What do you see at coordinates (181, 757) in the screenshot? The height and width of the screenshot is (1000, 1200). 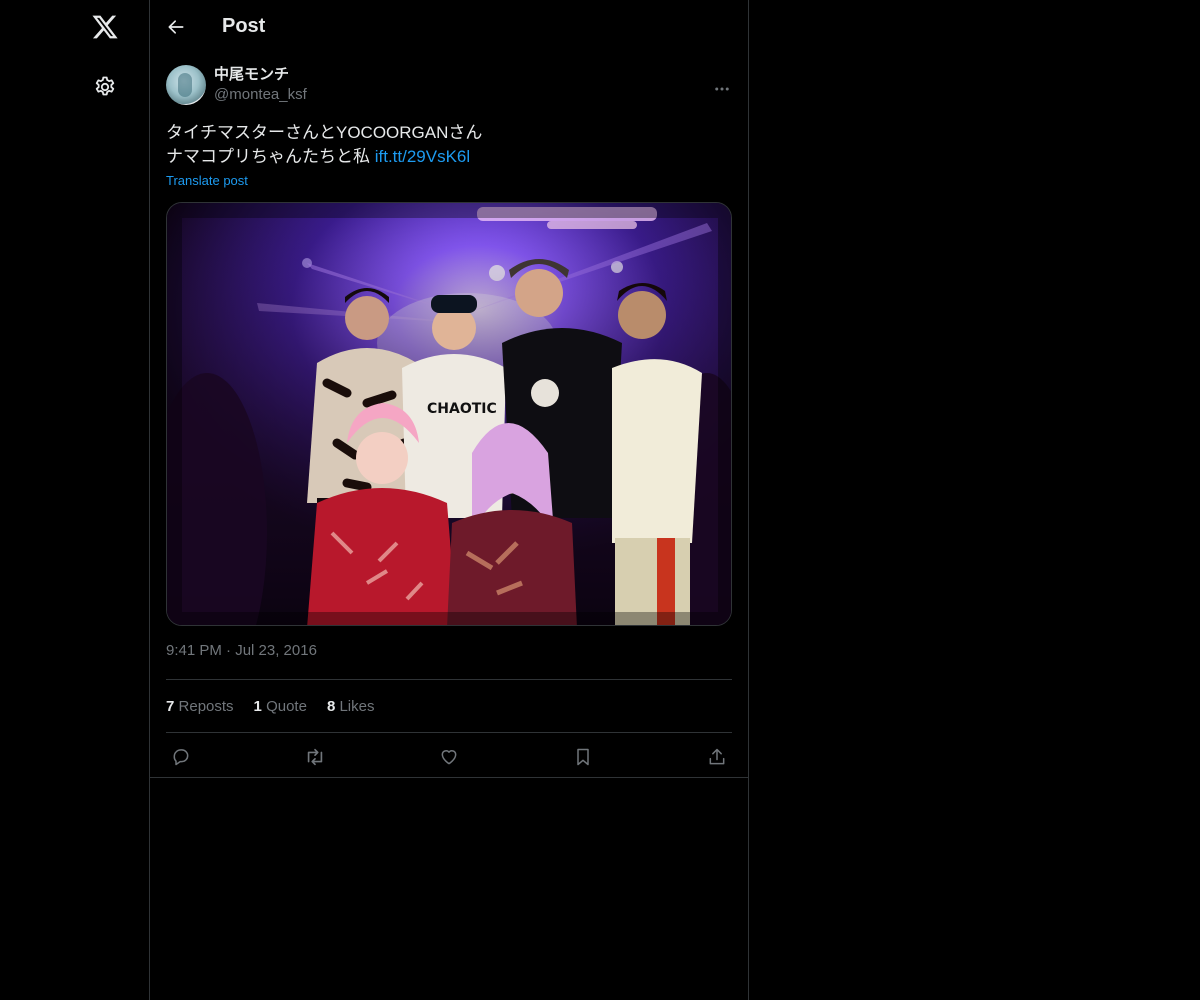 I see `reply-icon` at bounding box center [181, 757].